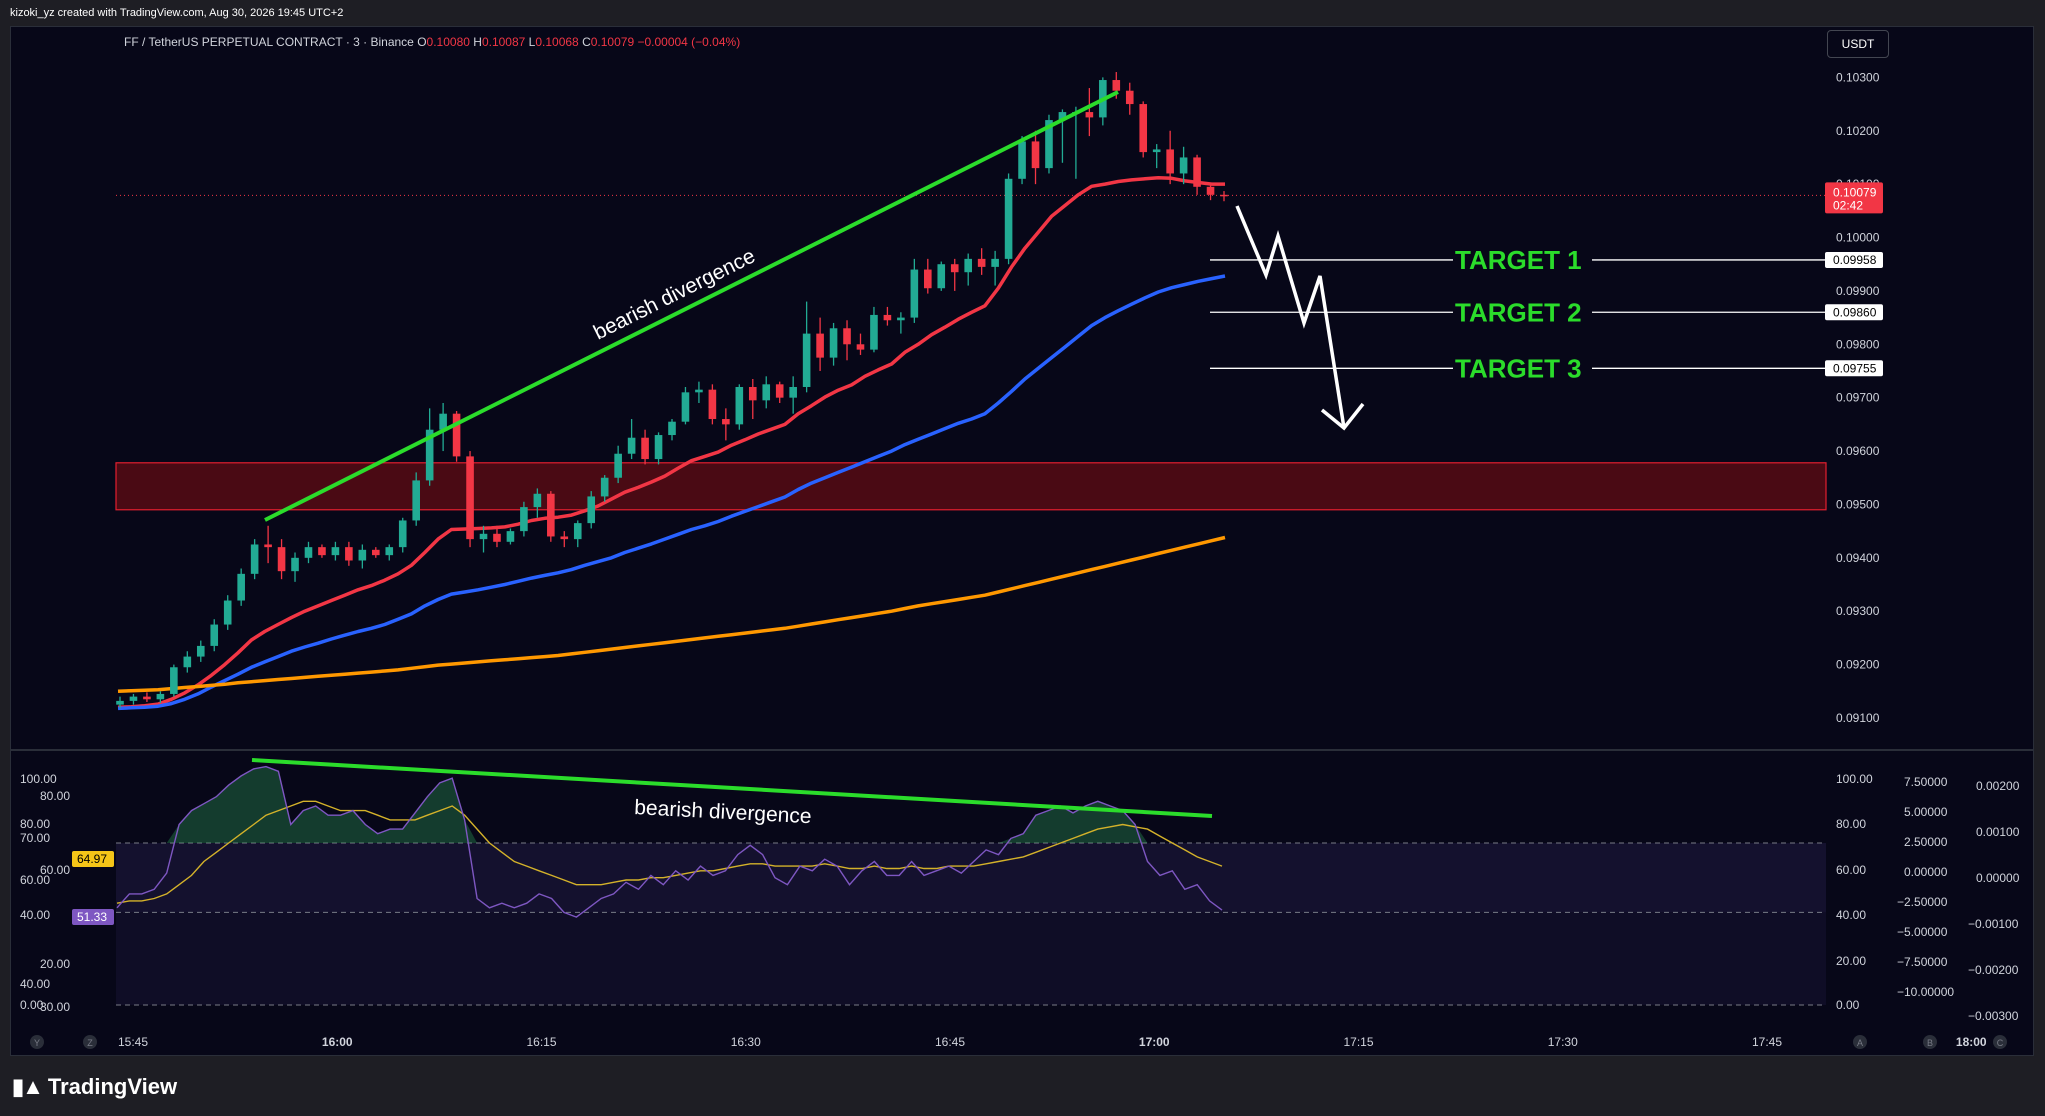 This screenshot has width=2045, height=1116. What do you see at coordinates (674, 294) in the screenshot?
I see `divergence-label: bearish divergence` at bounding box center [674, 294].